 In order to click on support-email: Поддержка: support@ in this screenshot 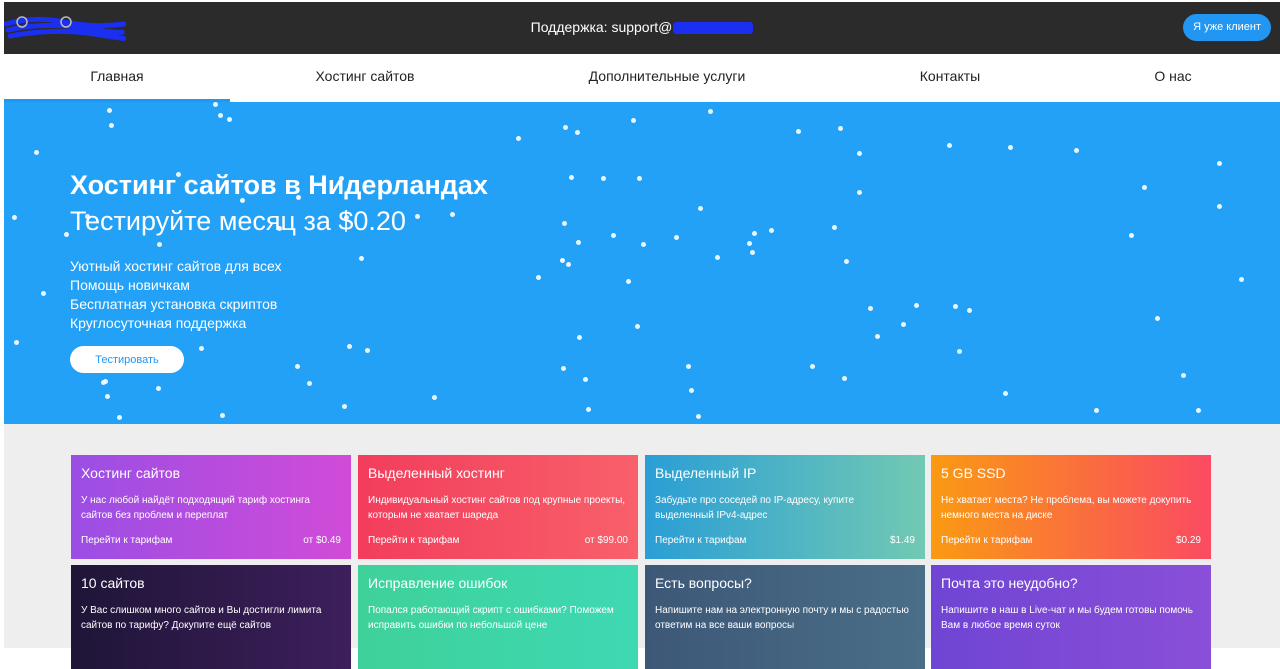, I will do `click(642, 27)`.